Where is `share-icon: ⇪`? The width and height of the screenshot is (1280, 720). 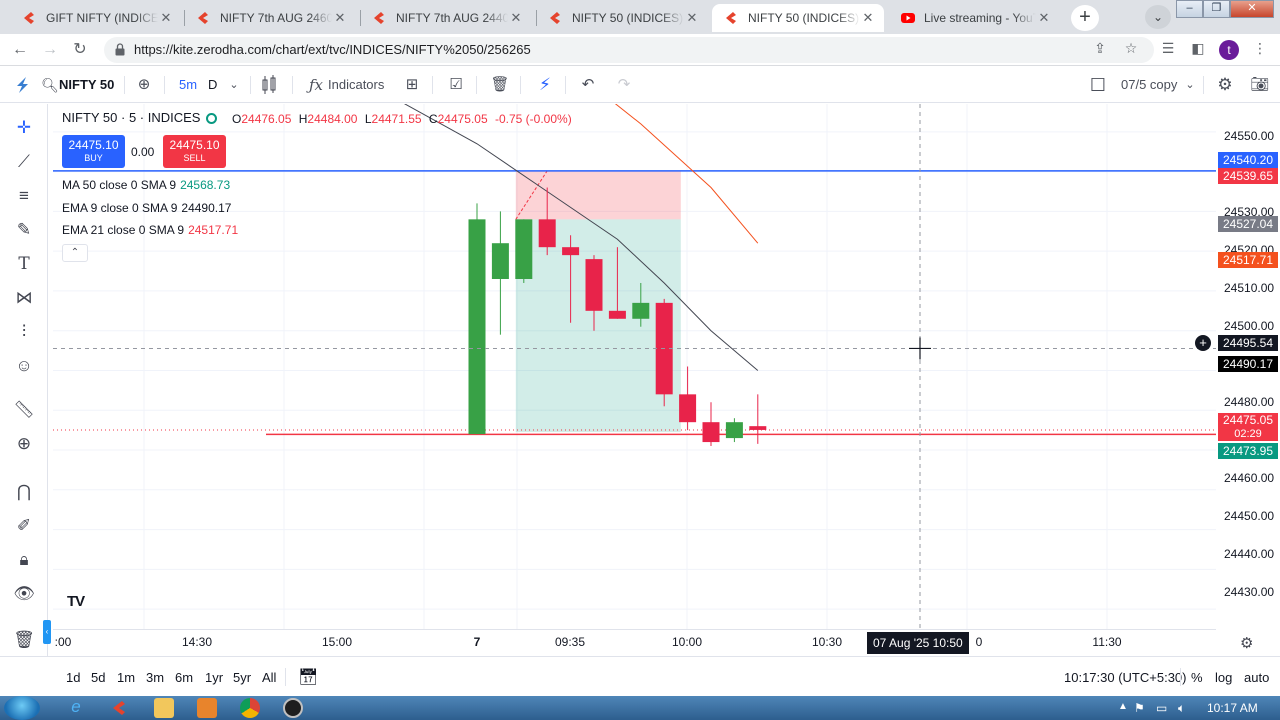
share-icon: ⇪ is located at coordinates (1100, 48).